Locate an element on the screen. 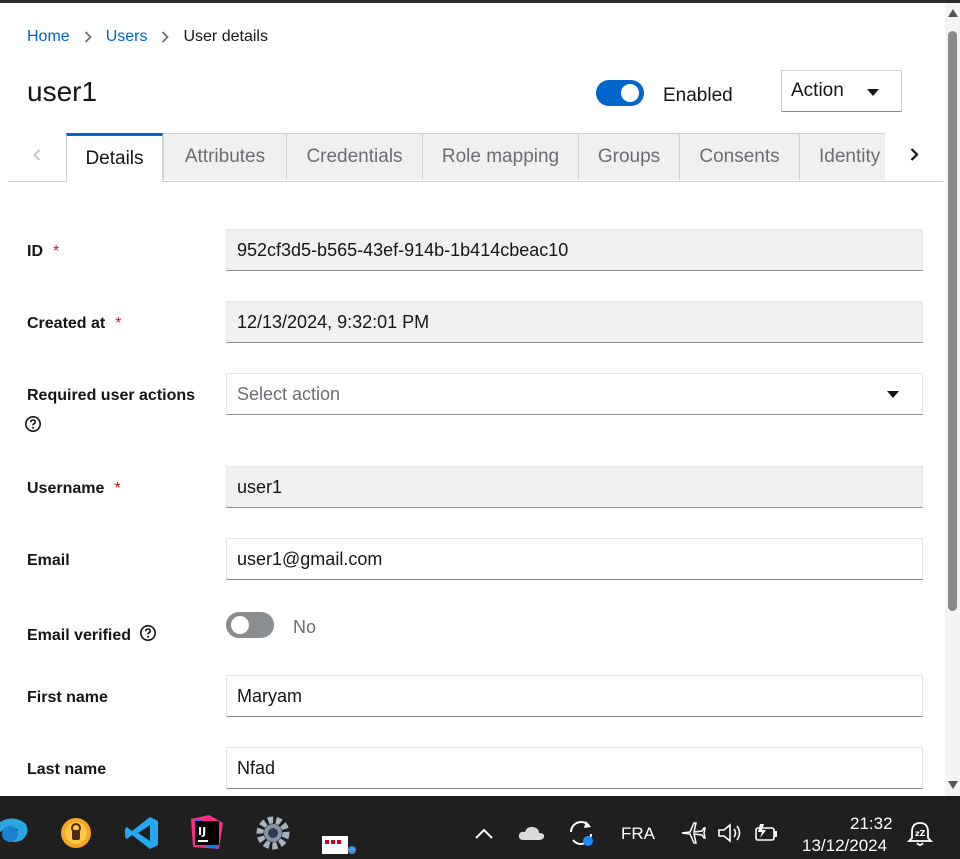 The image size is (960, 859). tab-label: Role mapping is located at coordinates (500, 156).